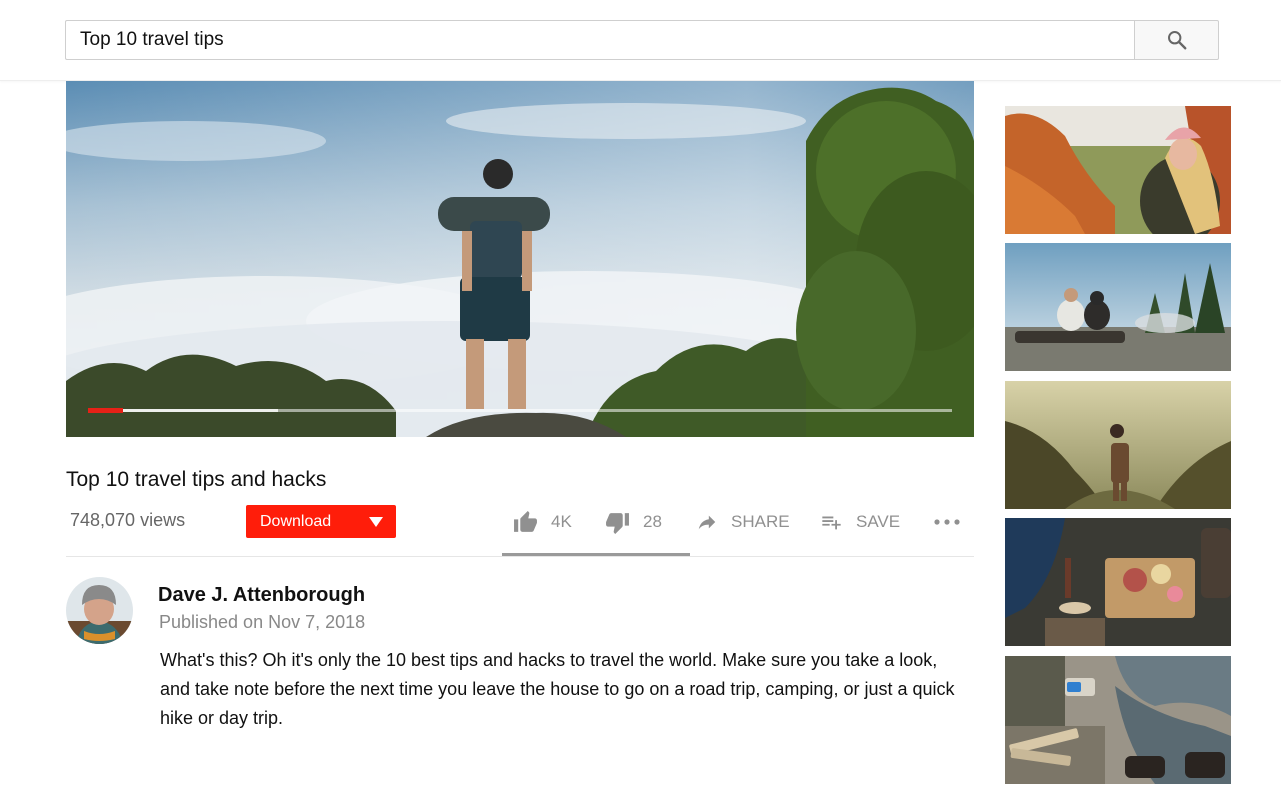 The height and width of the screenshot is (801, 1281). I want to click on avatar-image, so click(99, 610).